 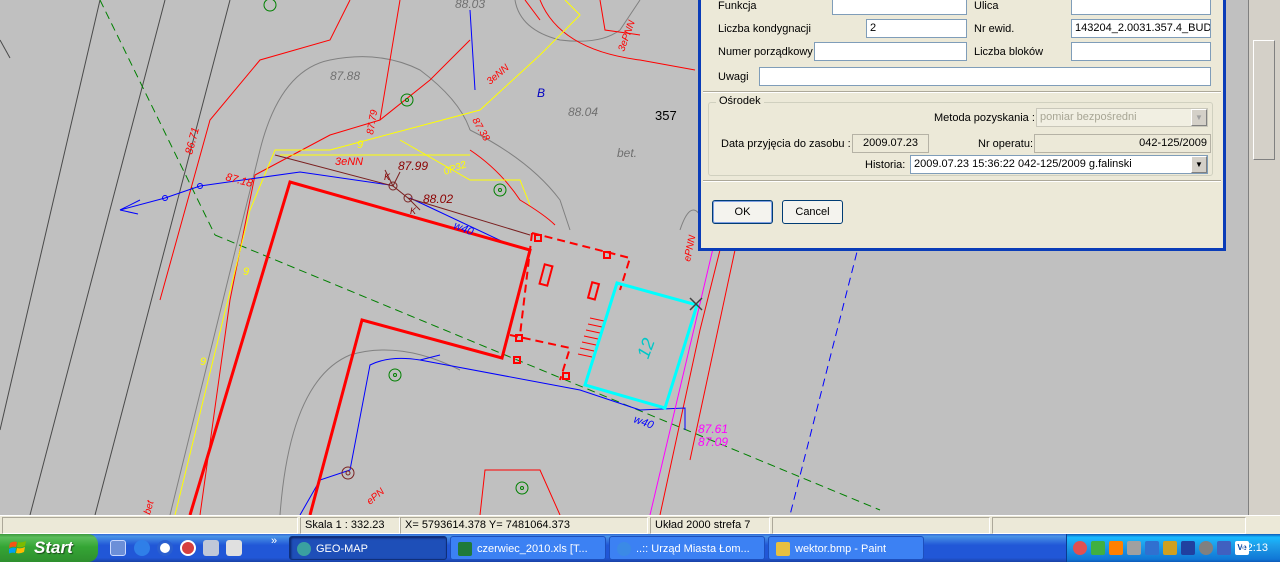 I want to click on ulica-label: Ulica, so click(x=986, y=6).